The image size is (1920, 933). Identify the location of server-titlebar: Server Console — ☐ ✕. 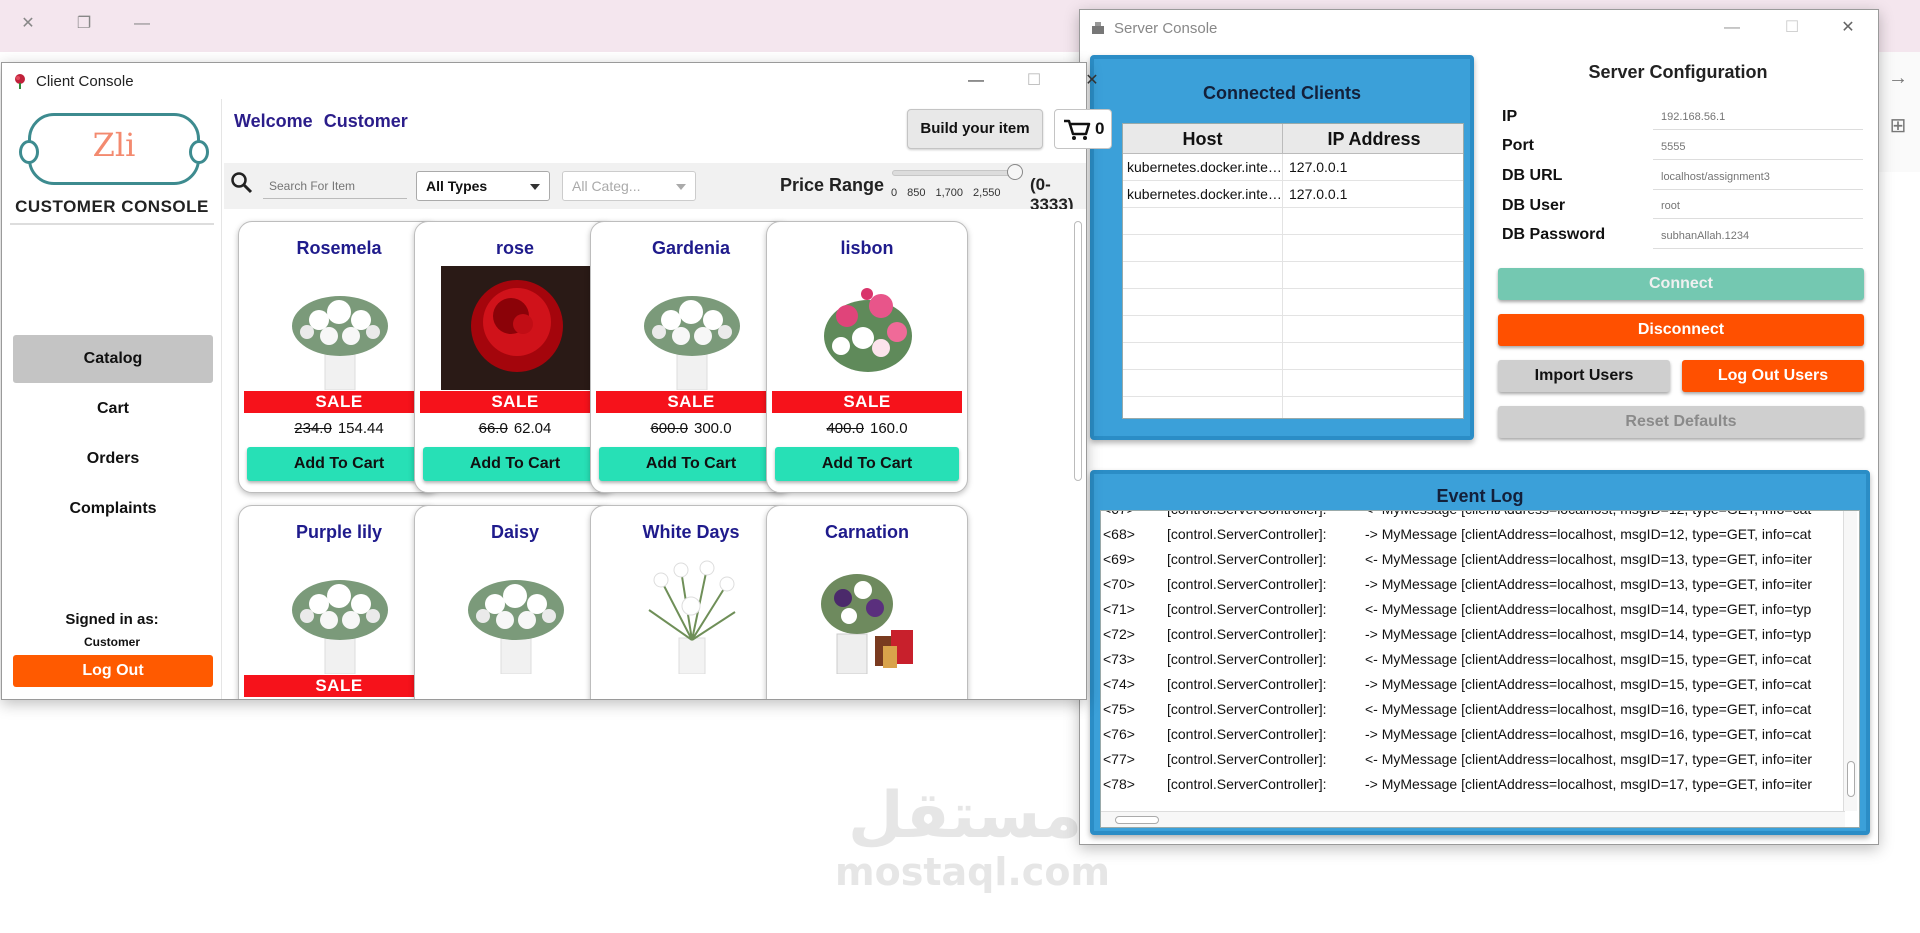
(1479, 28).